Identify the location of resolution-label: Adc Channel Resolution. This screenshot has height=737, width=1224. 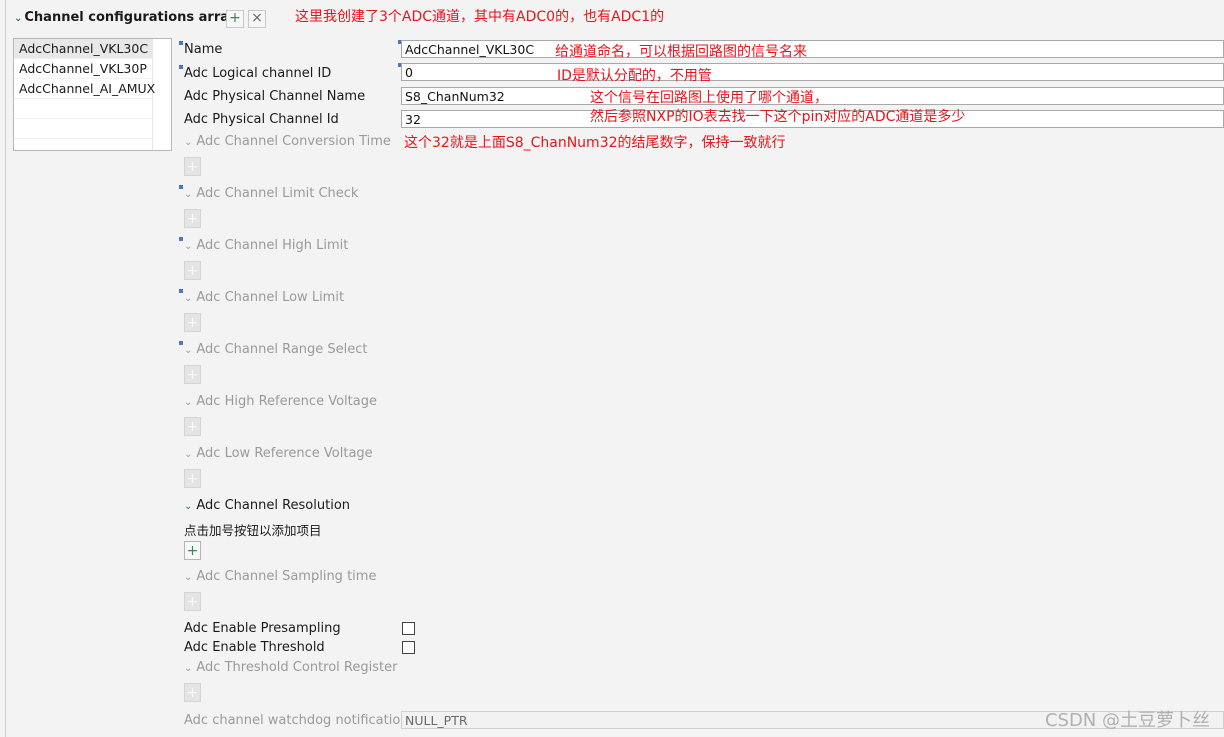
(273, 505).